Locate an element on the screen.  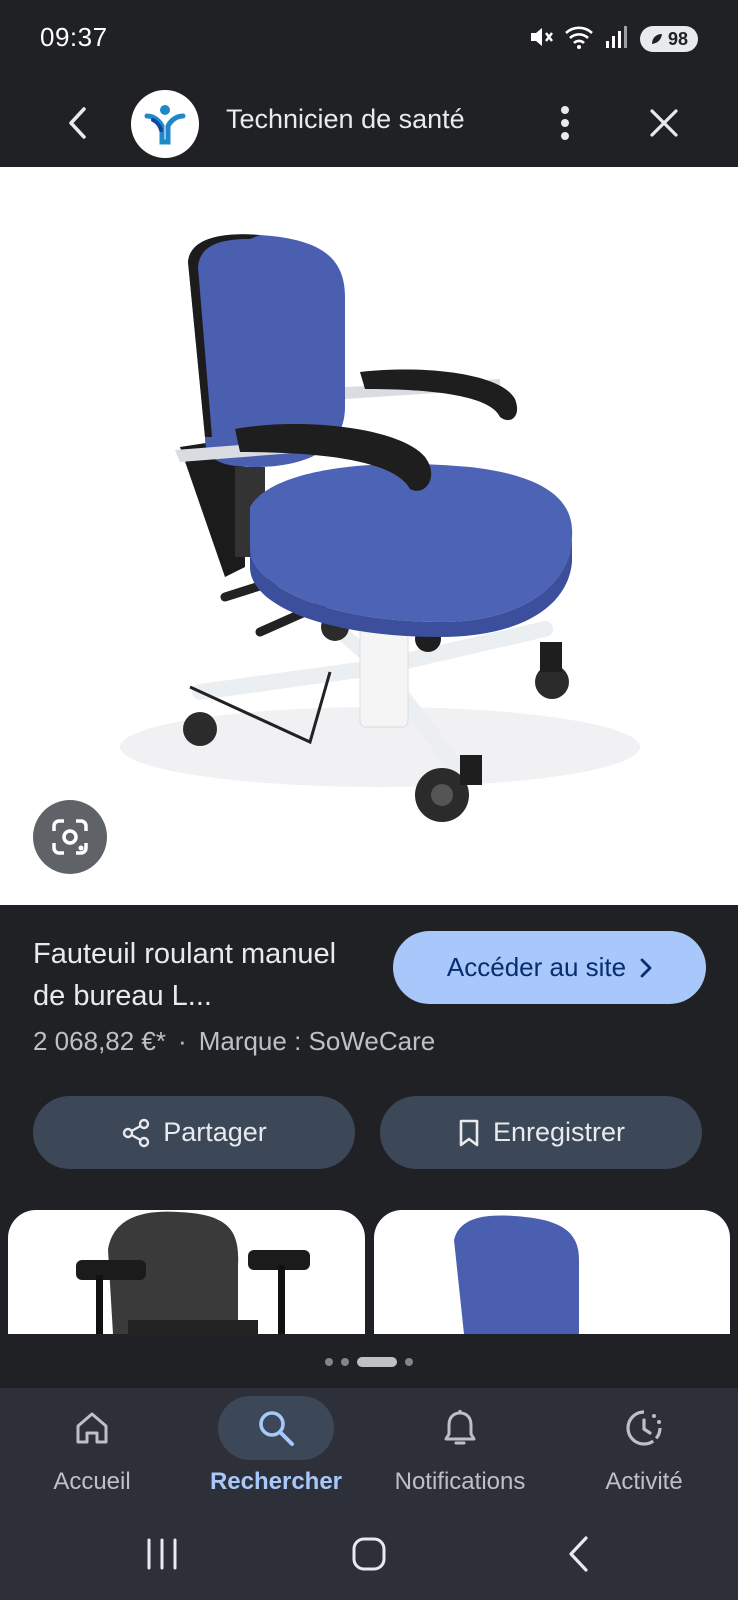
status-time: 09:37 is located at coordinates (74, 37).